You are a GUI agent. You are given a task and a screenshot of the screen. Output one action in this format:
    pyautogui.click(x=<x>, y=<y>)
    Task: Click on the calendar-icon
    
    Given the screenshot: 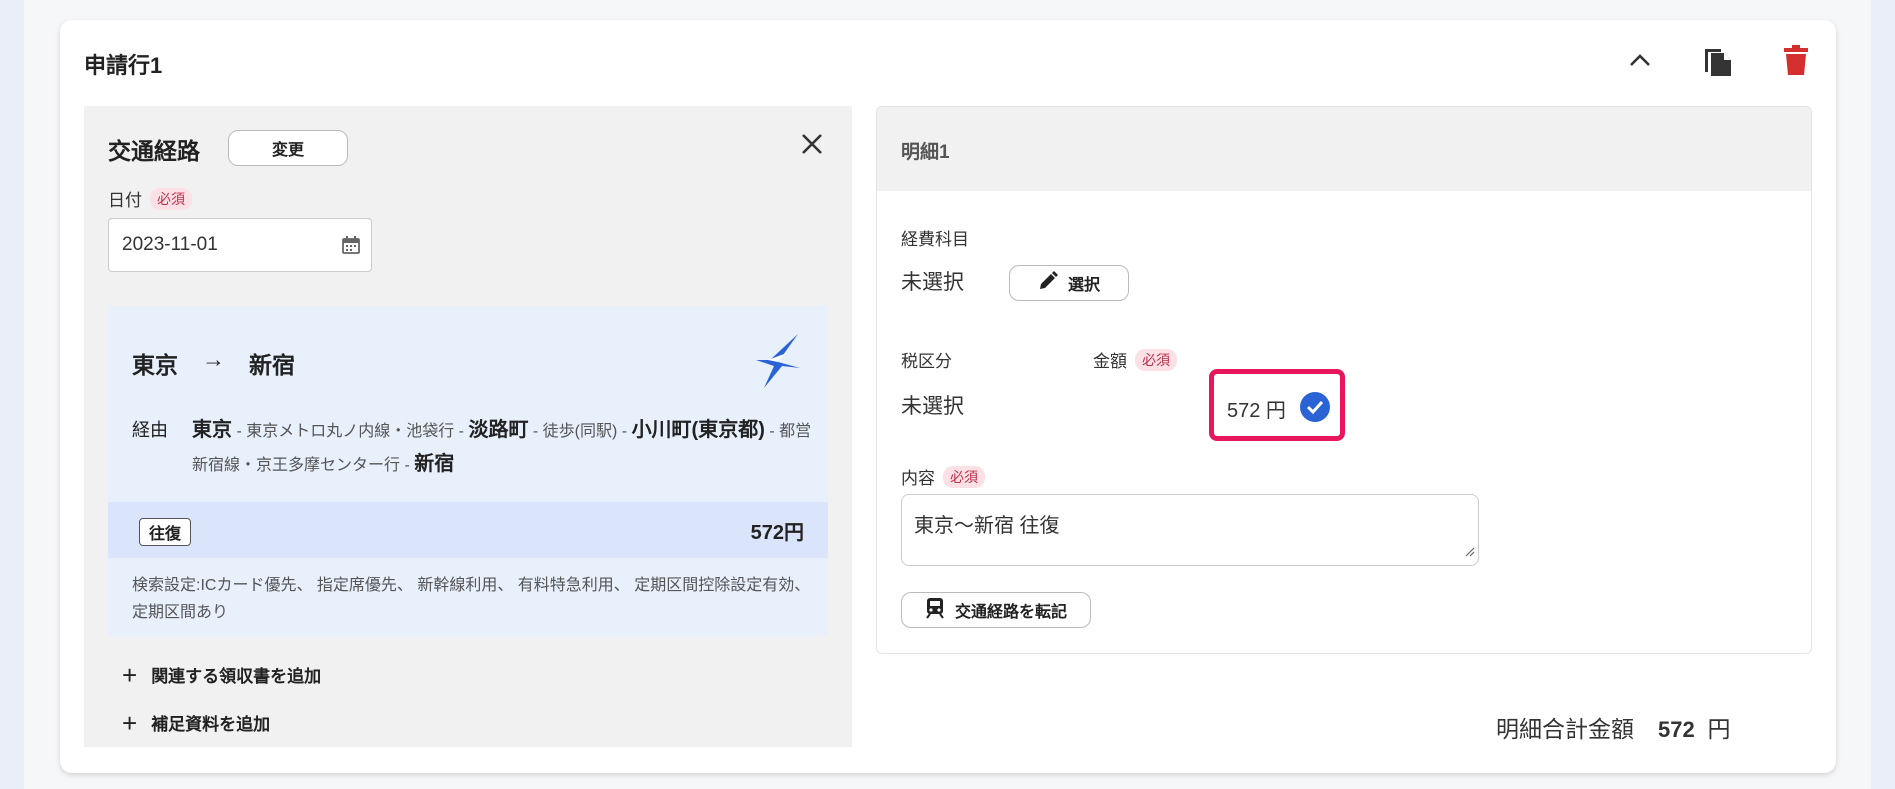 What is the action you would take?
    pyautogui.click(x=351, y=247)
    